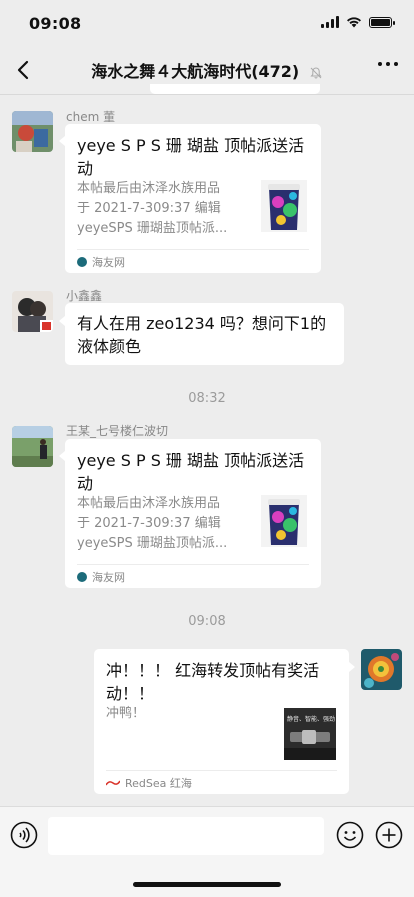 This screenshot has height=897, width=414. Describe the element at coordinates (91, 117) in the screenshot. I see `sender-name: chem 董` at that location.